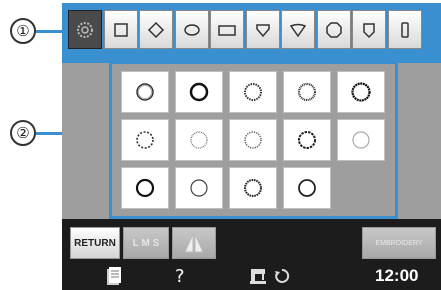 Image resolution: width=441 pixels, height=290 pixels. What do you see at coordinates (49, 31) in the screenshot?
I see `callout-1-line` at bounding box center [49, 31].